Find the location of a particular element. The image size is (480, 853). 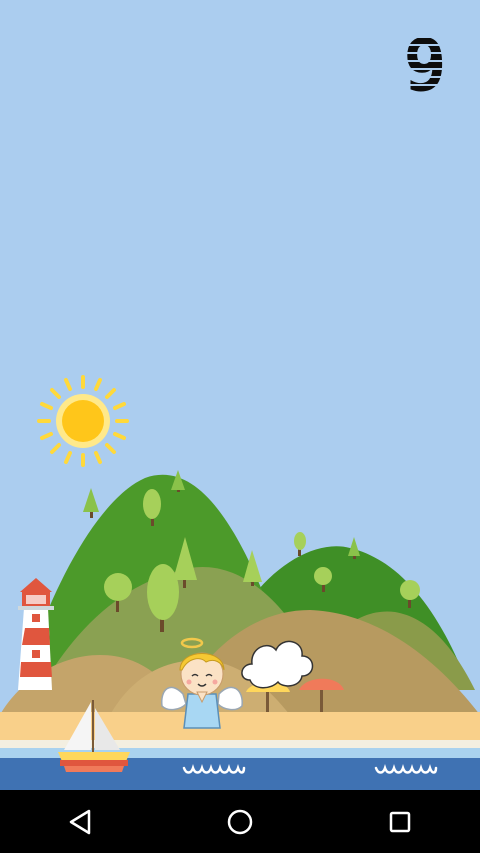

home-button is located at coordinates (240, 821).